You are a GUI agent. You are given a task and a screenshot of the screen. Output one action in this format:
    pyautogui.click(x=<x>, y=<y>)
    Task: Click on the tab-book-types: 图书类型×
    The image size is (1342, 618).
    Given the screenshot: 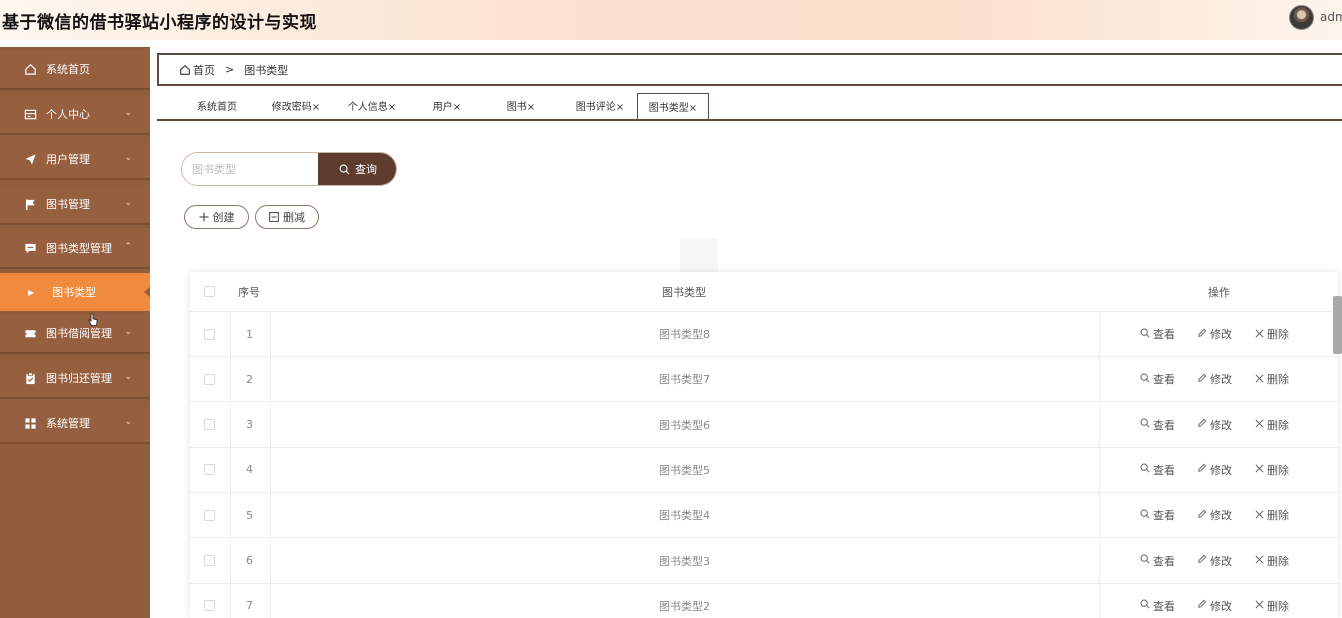 What is the action you would take?
    pyautogui.click(x=673, y=106)
    